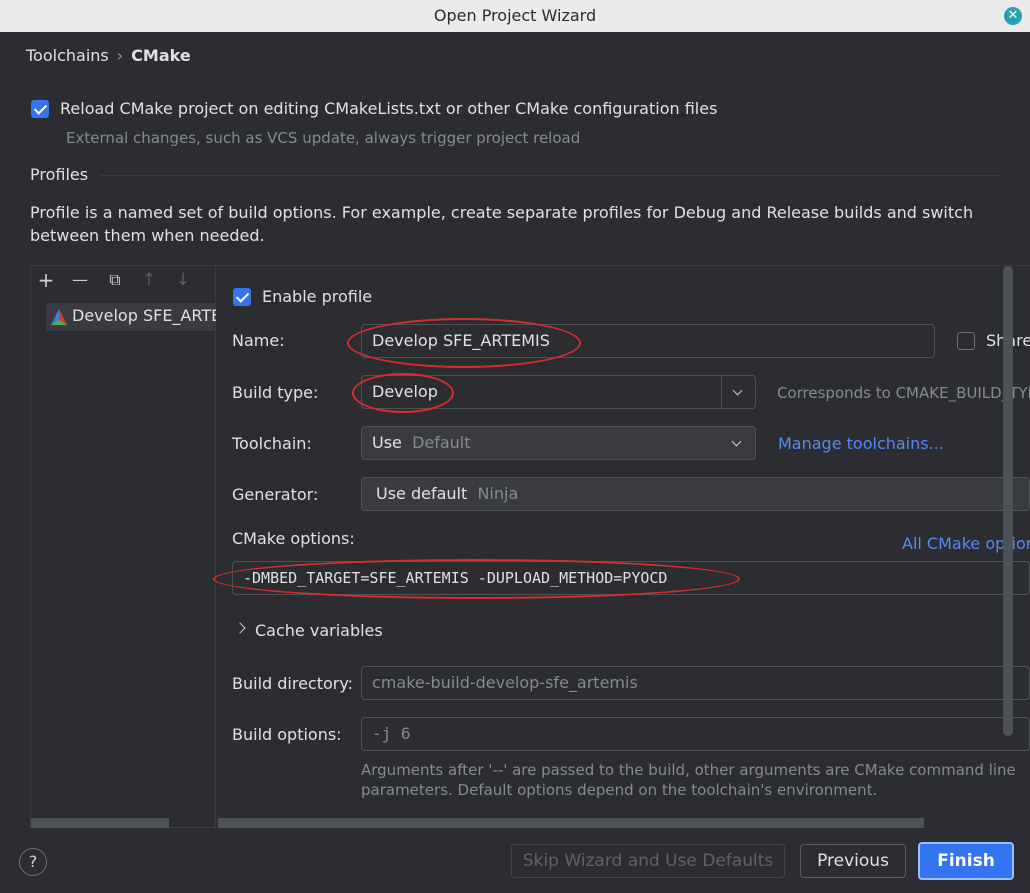  I want to click on list-item: Develop SFE_ARTEMIS, so click(131, 317).